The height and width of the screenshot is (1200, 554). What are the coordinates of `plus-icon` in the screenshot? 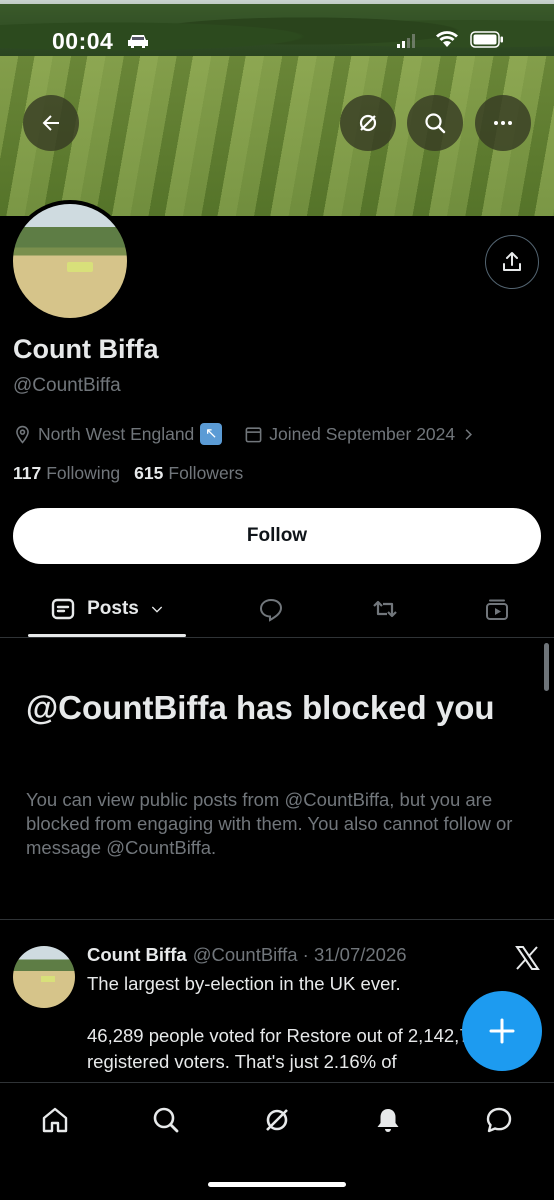 It's located at (502, 1031).